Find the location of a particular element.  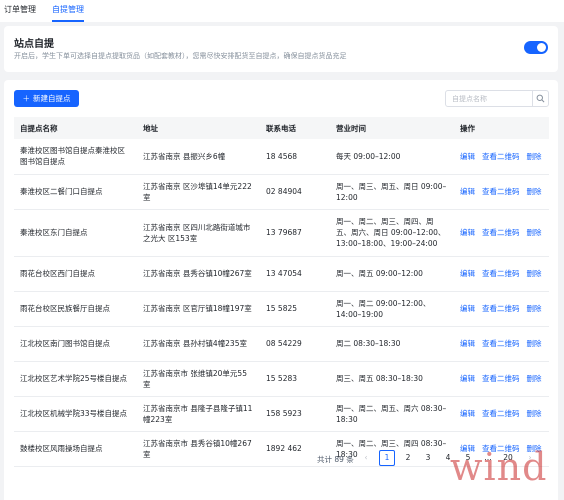

watermark: wind is located at coordinates (499, 467).